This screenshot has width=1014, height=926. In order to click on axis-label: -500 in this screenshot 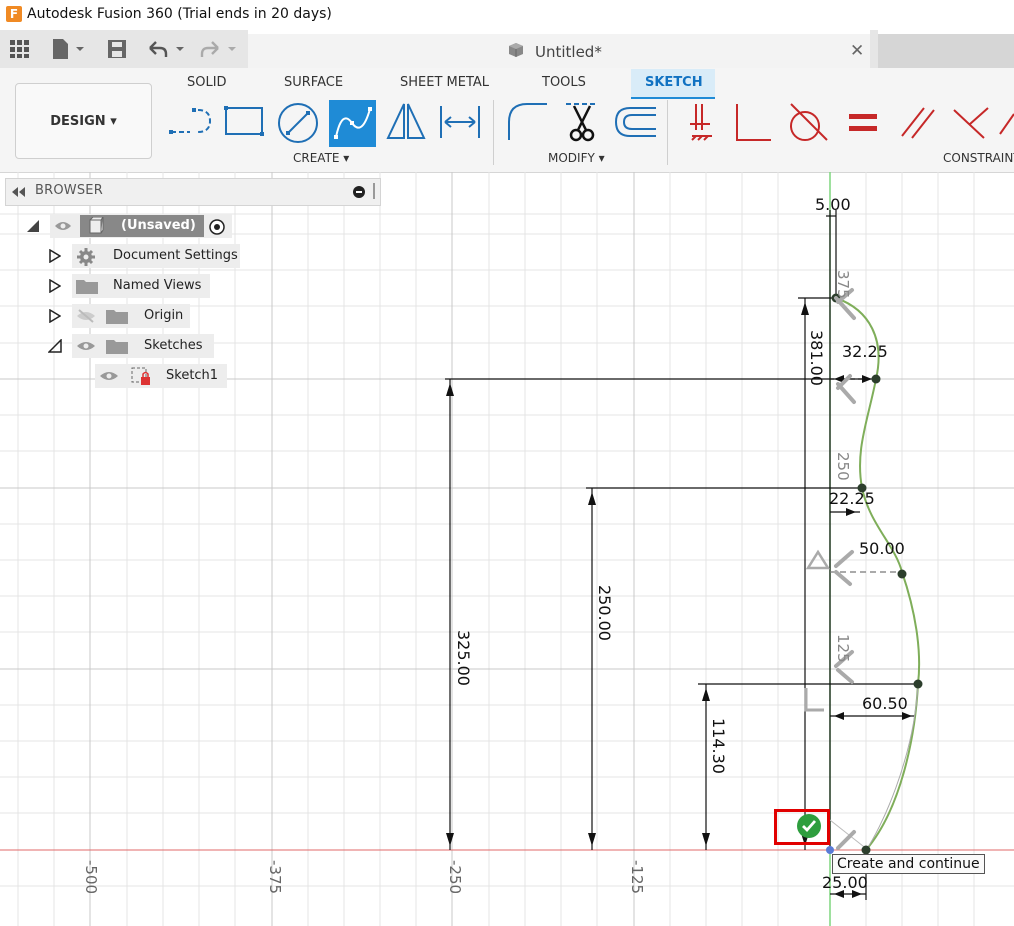, I will do `click(91, 877)`.